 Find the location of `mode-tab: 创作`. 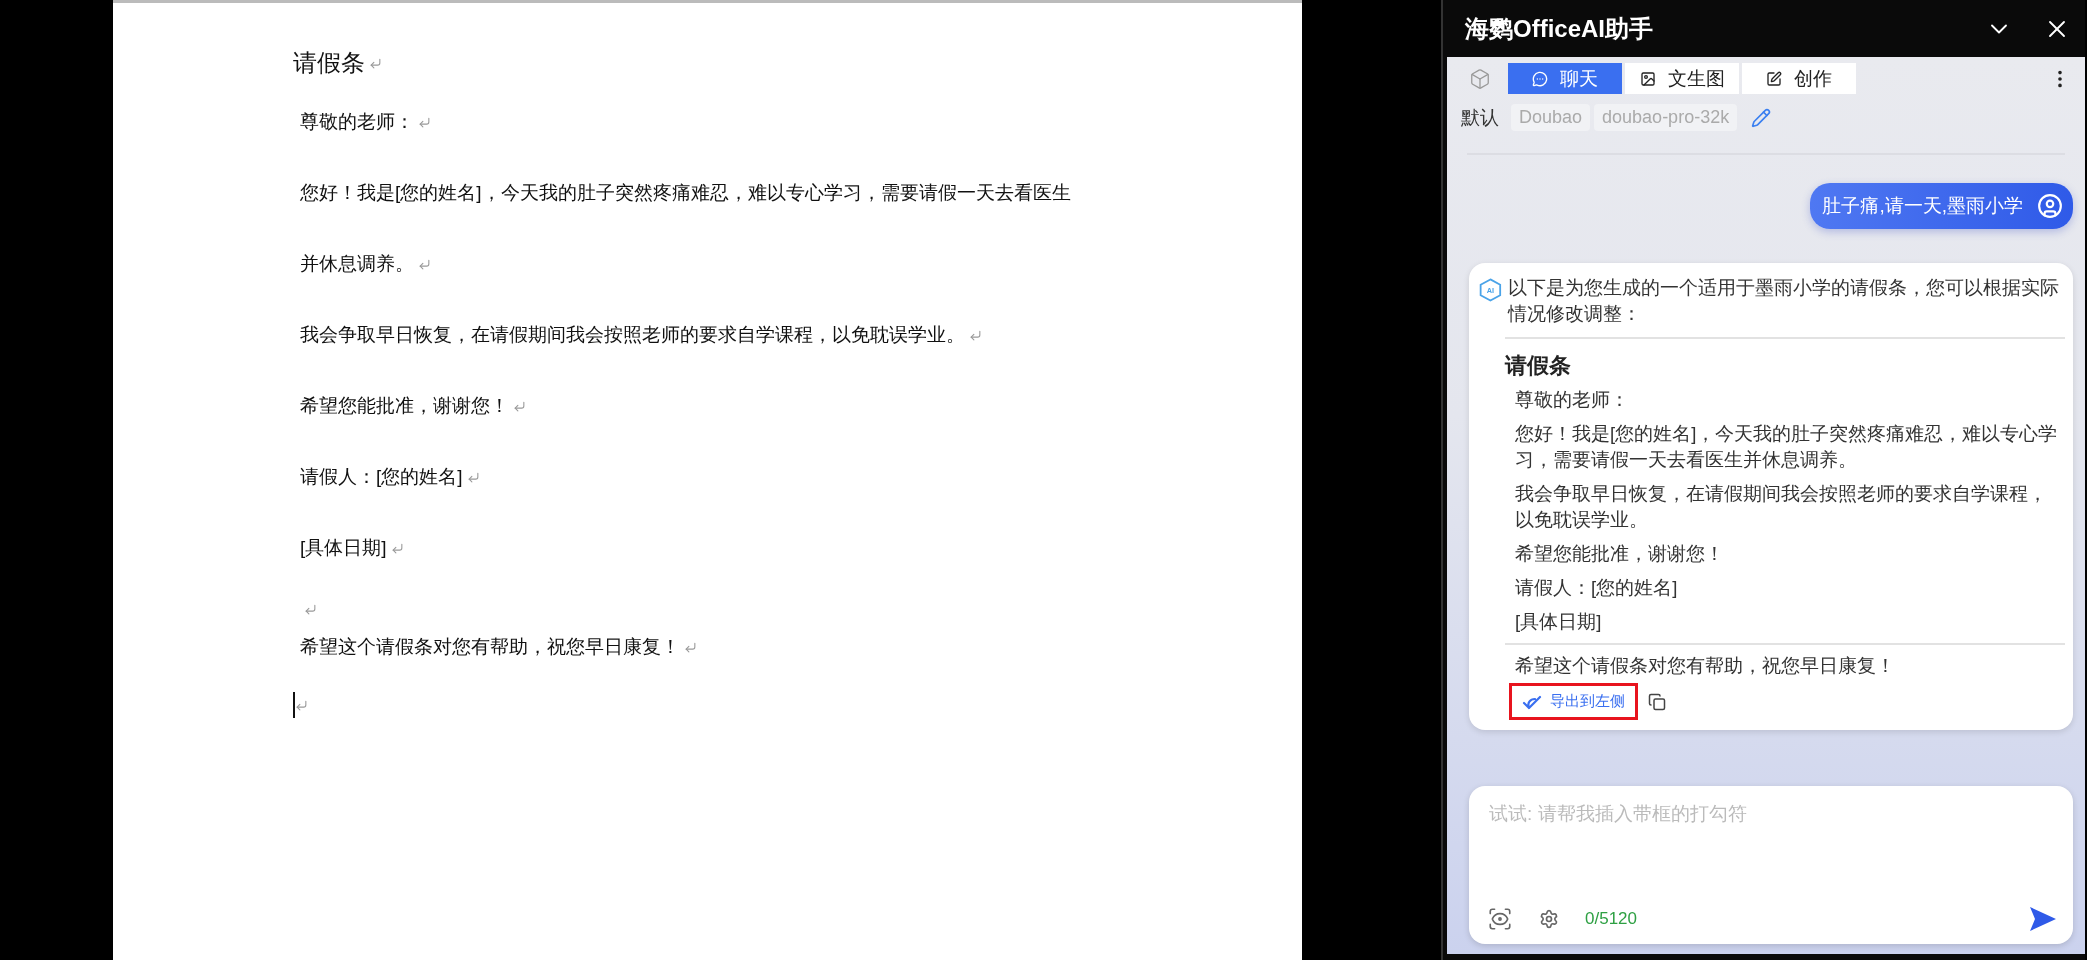

mode-tab: 创作 is located at coordinates (1799, 78).